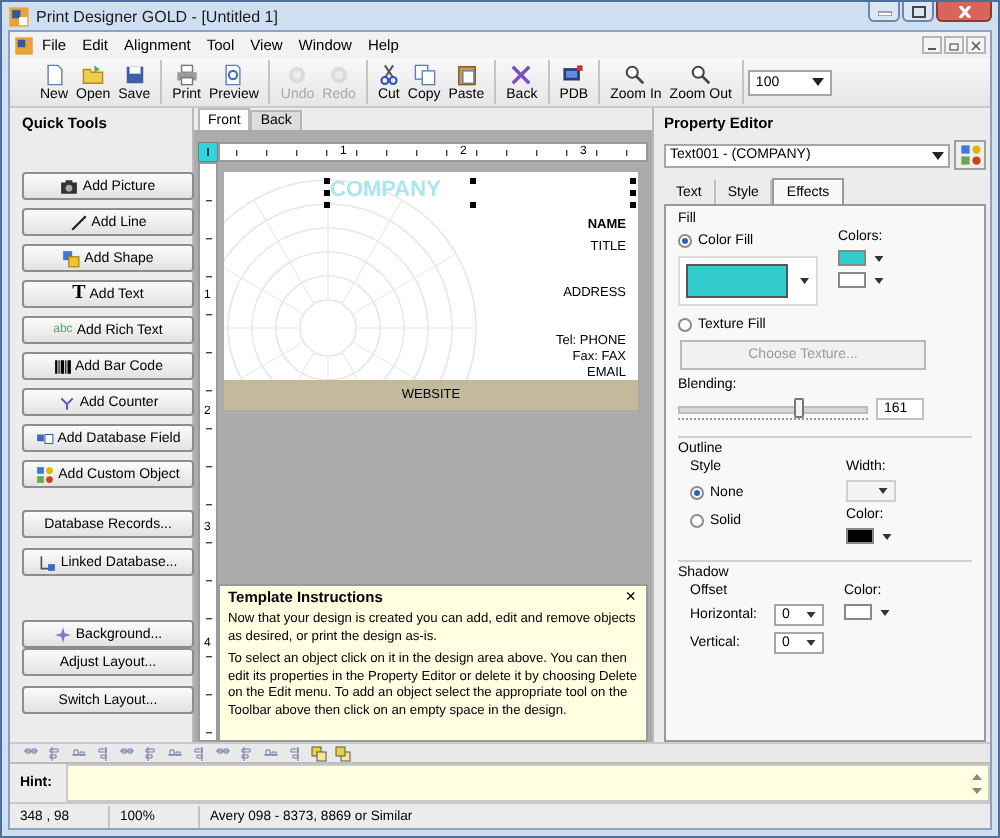  Describe the element at coordinates (388, 75) in the screenshot. I see `scissors-icon` at that location.